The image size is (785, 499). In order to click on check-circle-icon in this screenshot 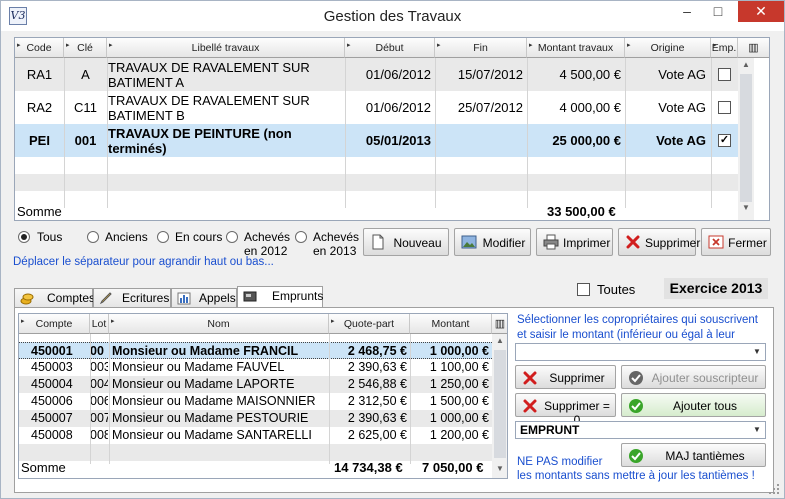, I will do `click(636, 378)`.